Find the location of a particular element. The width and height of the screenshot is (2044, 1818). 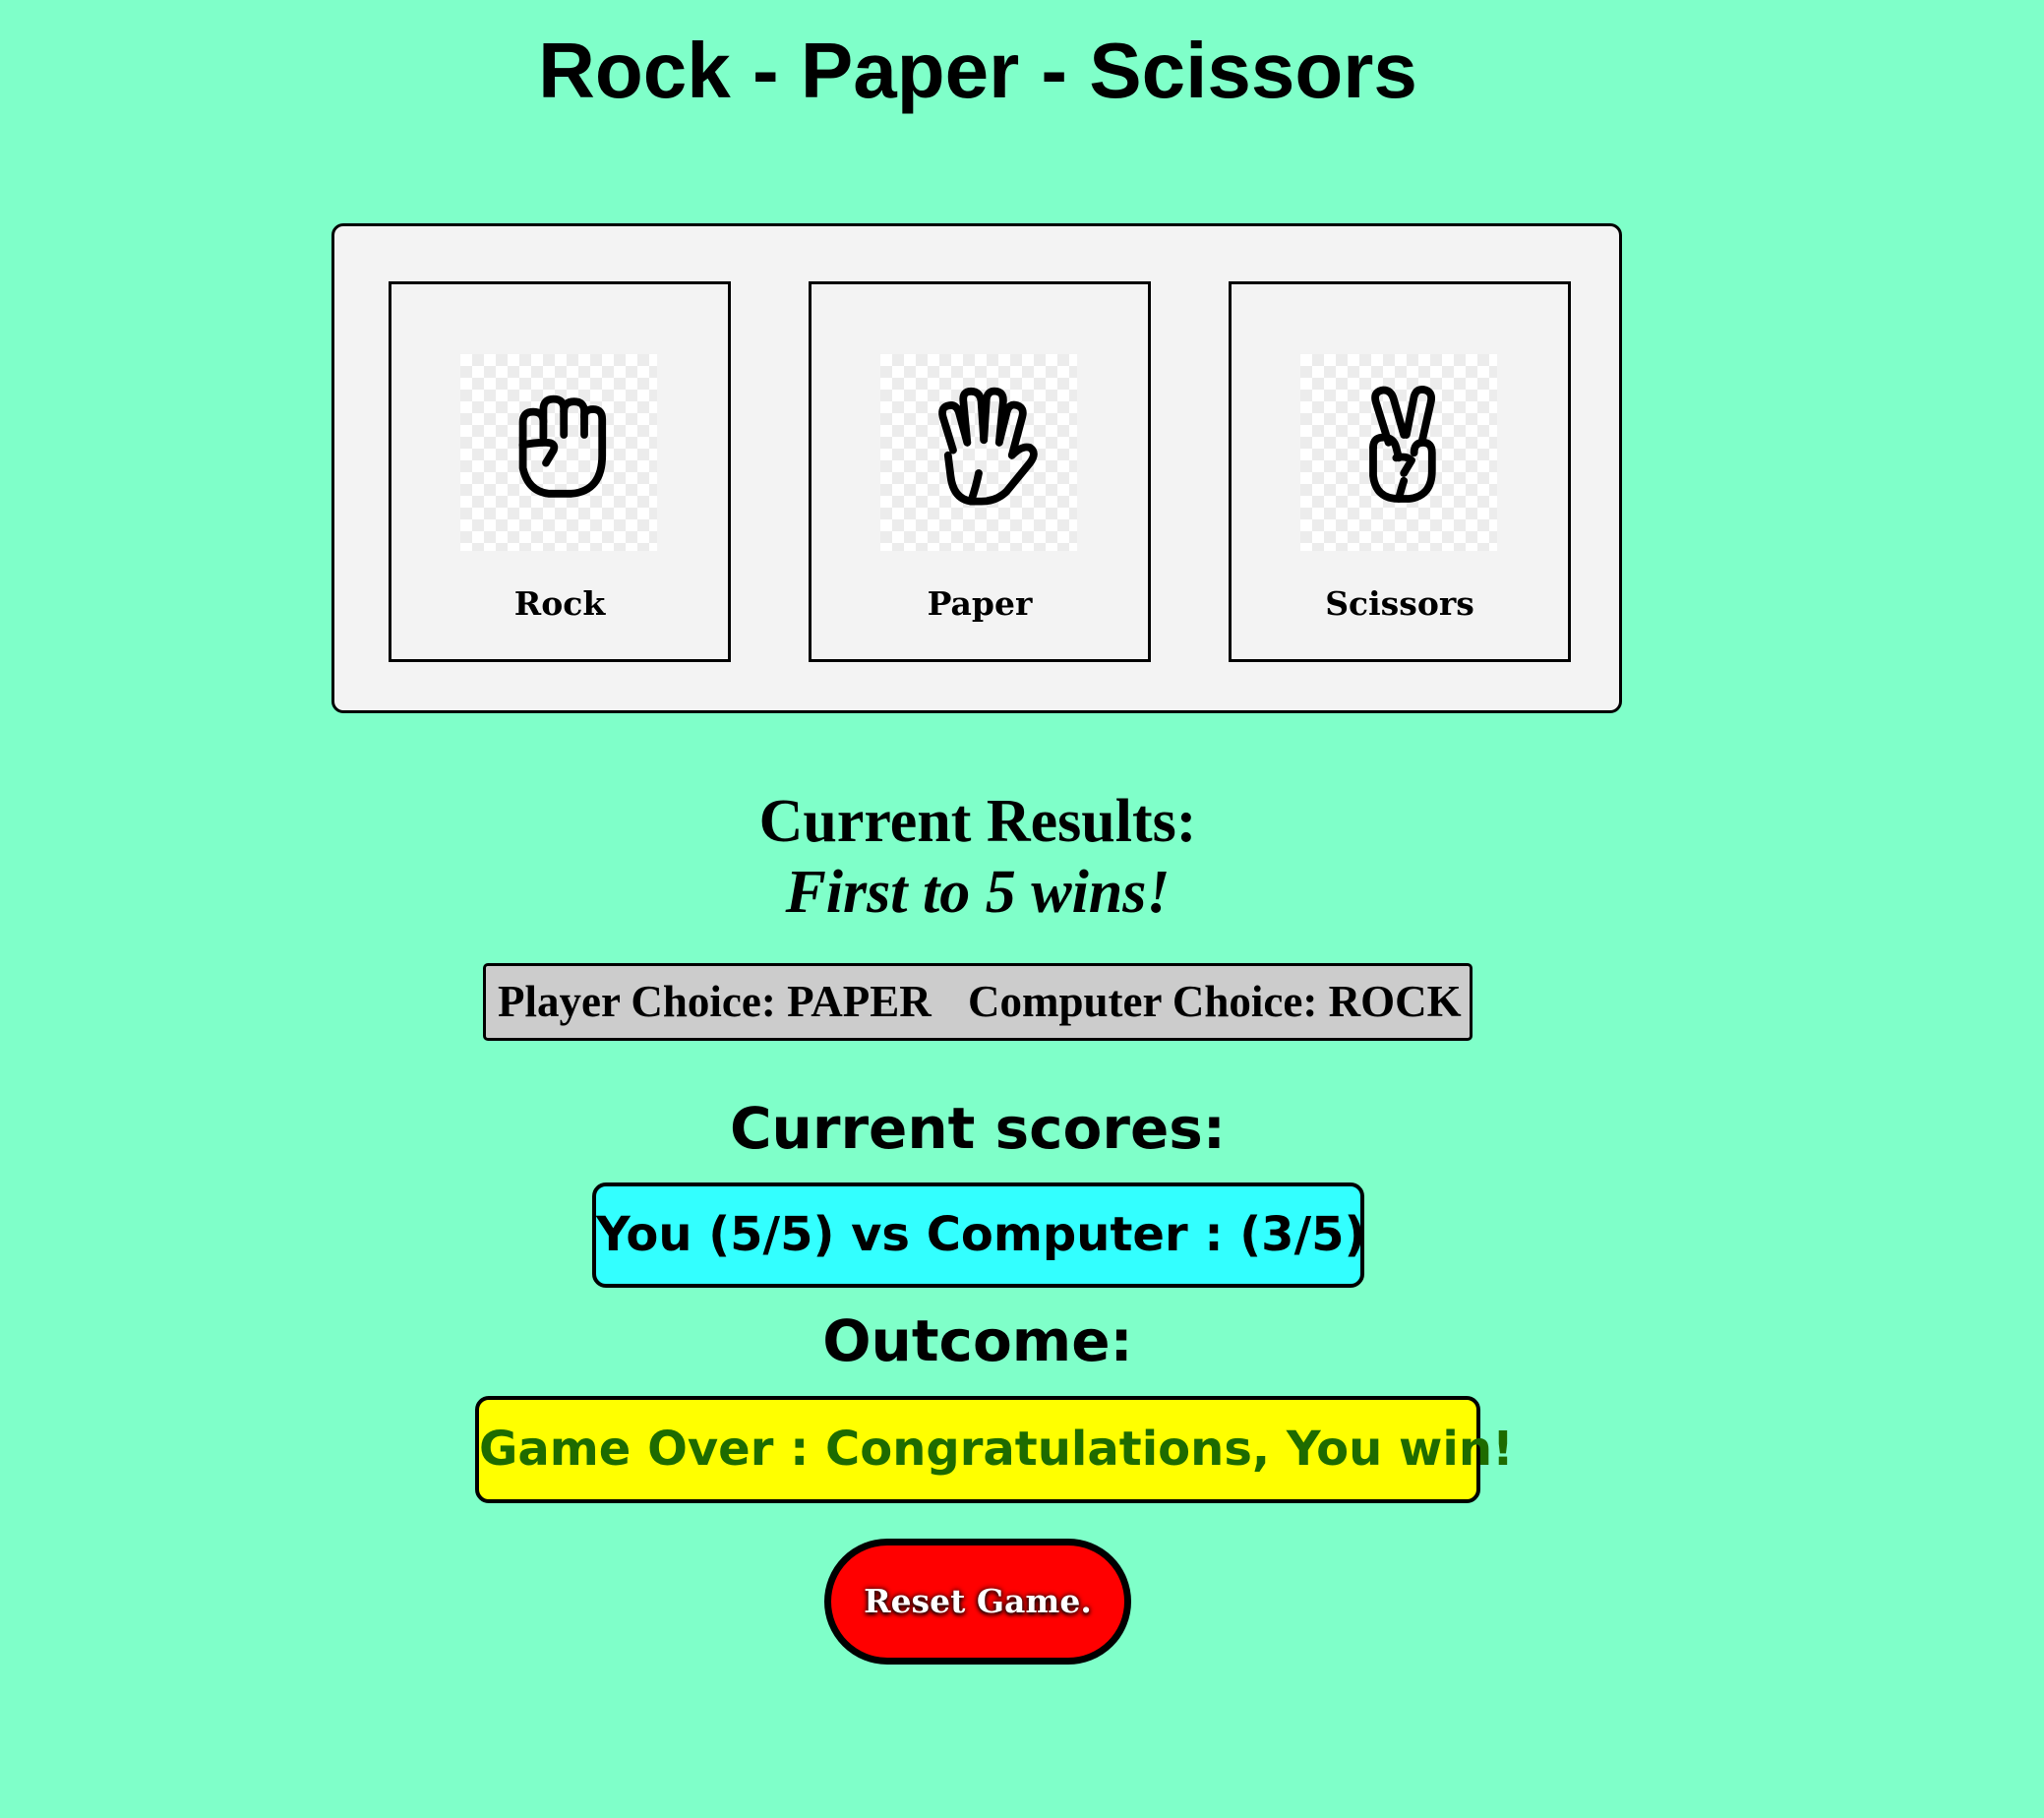

reset-game-button: Reset Game. is located at coordinates (977, 1602).